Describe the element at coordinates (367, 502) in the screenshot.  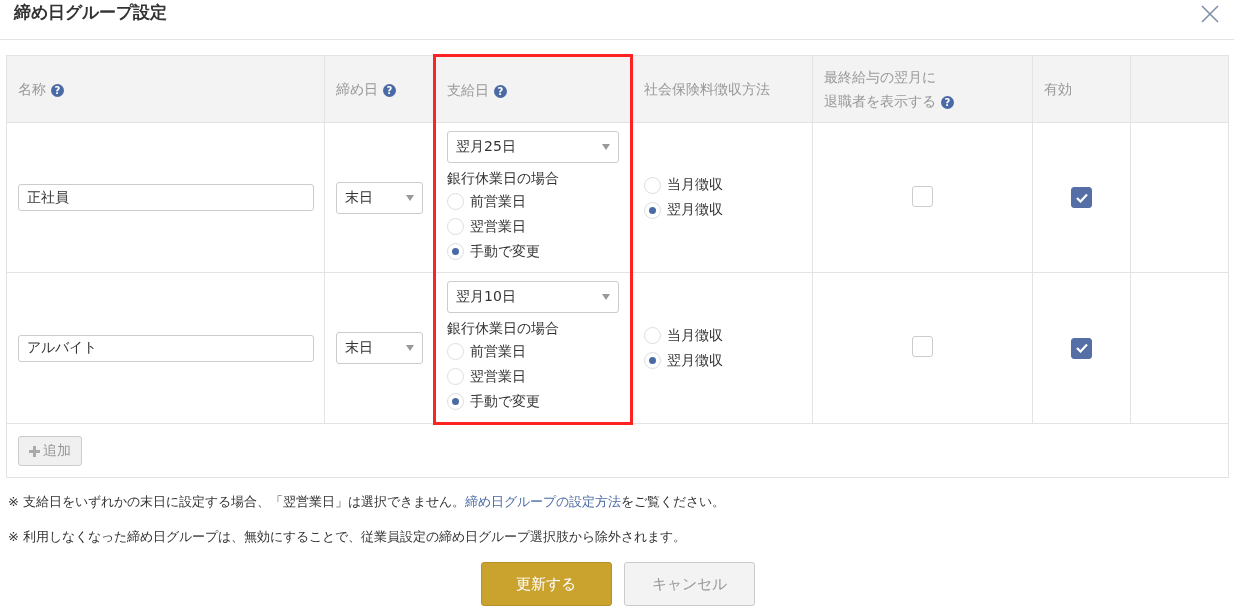
I see `note-text: ※ 支給日をいずれかの末日に設定する場合、「翌営業日」は選択できません。締め日グループの設定方法をご覧ください。` at that location.